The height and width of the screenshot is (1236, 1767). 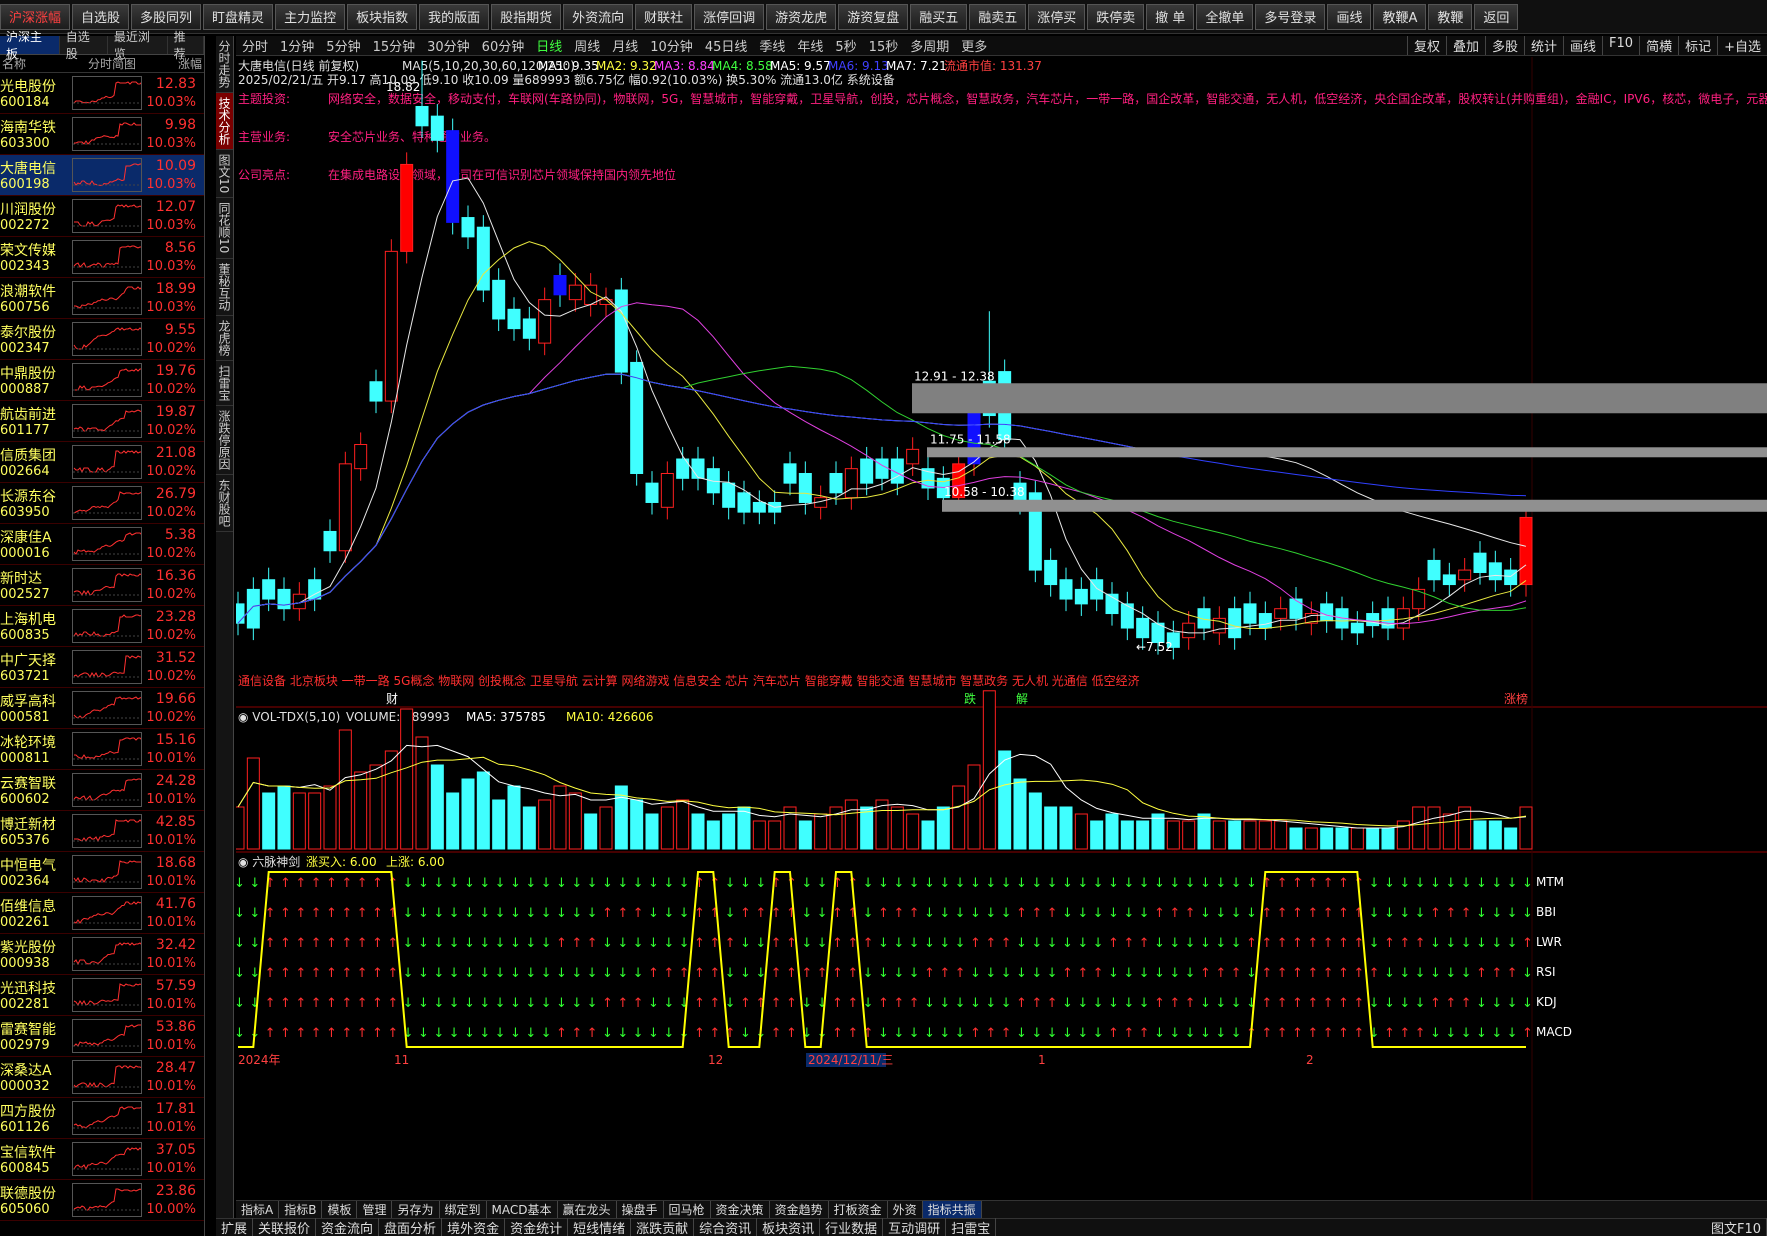 I want to click on indicator-tab-7: 赢在龙头, so click(x=587, y=1209).